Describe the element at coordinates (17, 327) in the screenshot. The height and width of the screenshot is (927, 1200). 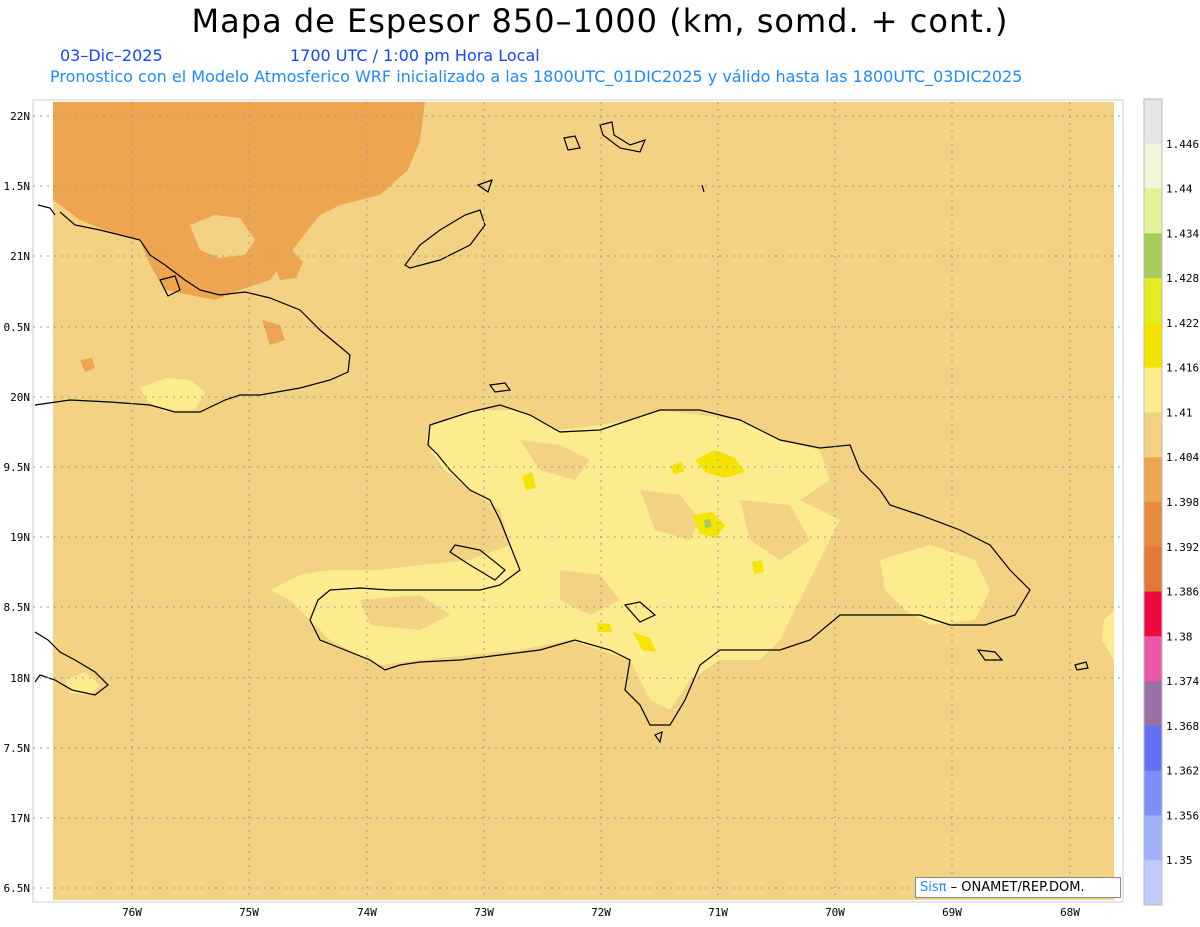
I see `lat-label: 0.5N` at that location.